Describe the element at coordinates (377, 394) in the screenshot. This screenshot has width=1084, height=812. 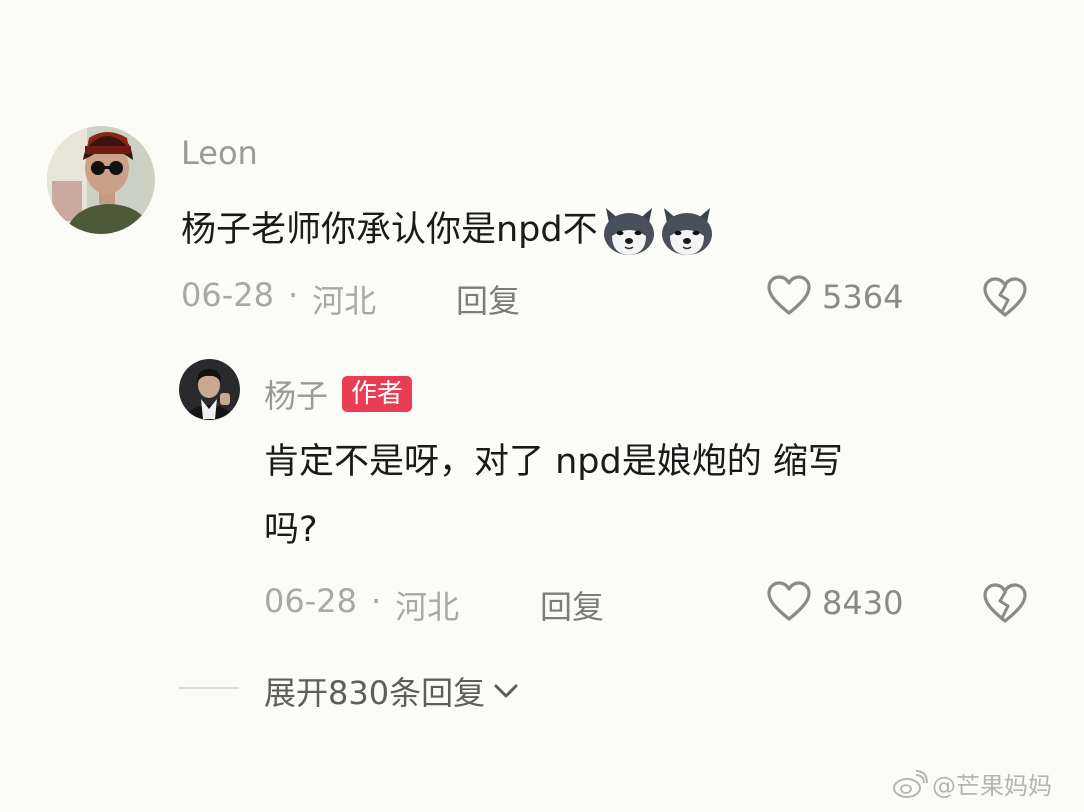
I see `author-badge: 作者` at that location.